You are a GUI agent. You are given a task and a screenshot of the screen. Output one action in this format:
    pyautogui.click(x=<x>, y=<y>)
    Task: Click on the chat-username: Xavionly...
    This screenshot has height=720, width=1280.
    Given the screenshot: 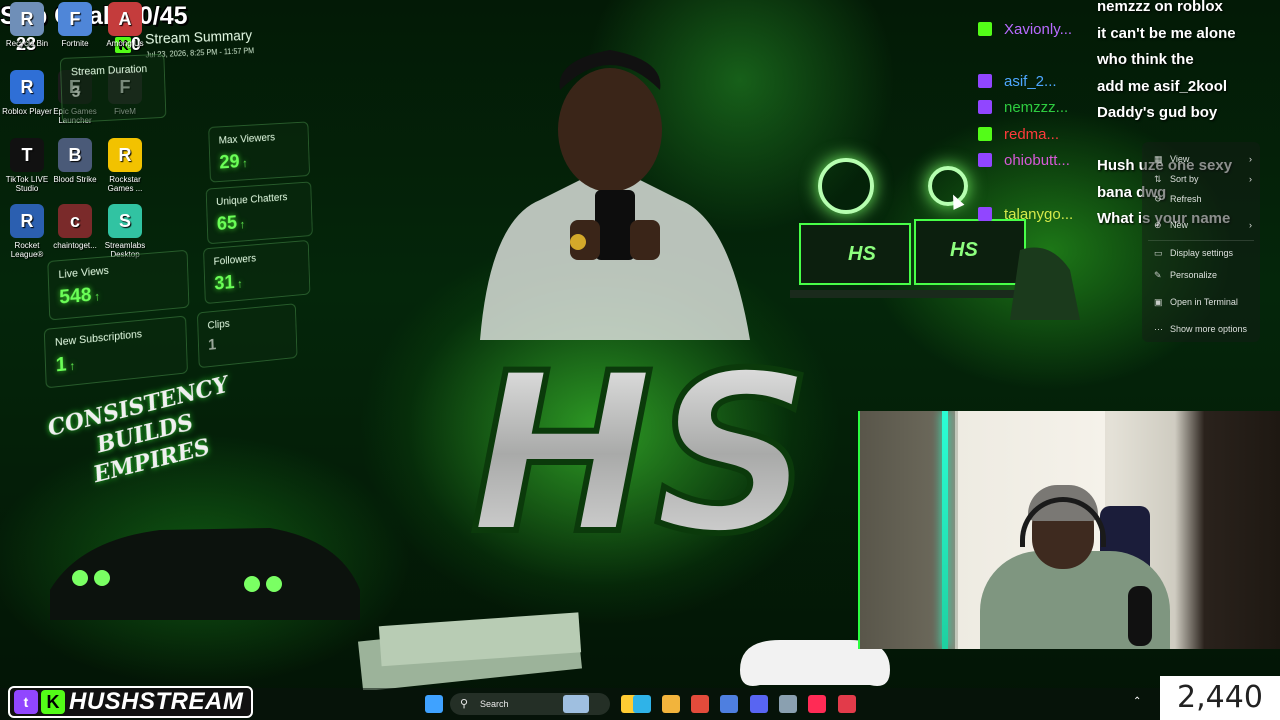 What is the action you would take?
    pyautogui.click(x=1025, y=34)
    